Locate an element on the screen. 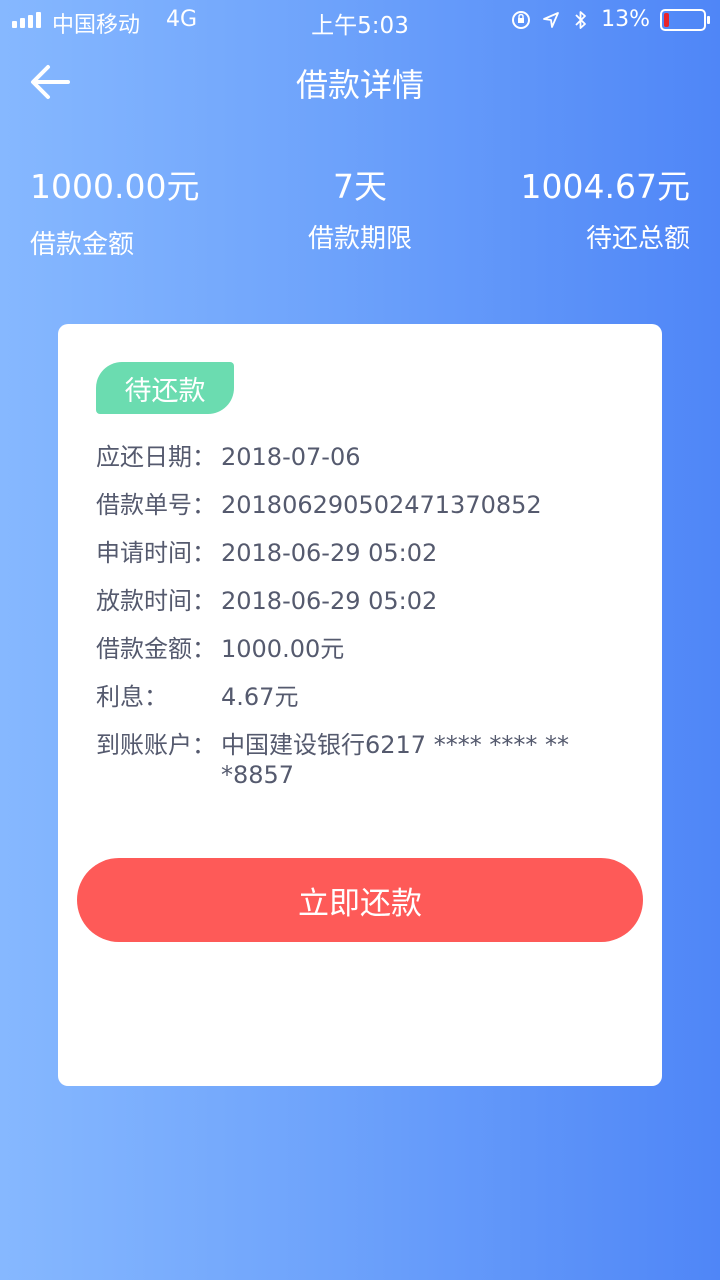  detail-row-apply-time: 申请时间： 2018-06-29 05:02 is located at coordinates (366, 553).